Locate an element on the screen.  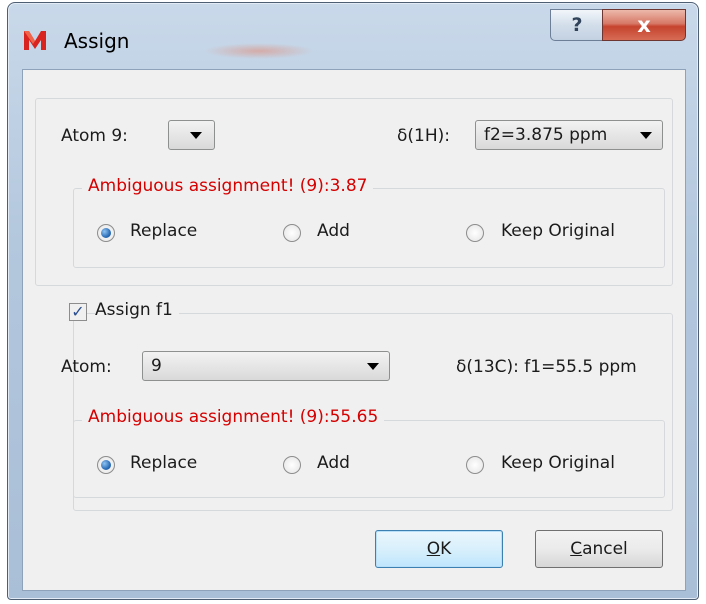
f1-atom-label: Atom: is located at coordinates (86, 367).